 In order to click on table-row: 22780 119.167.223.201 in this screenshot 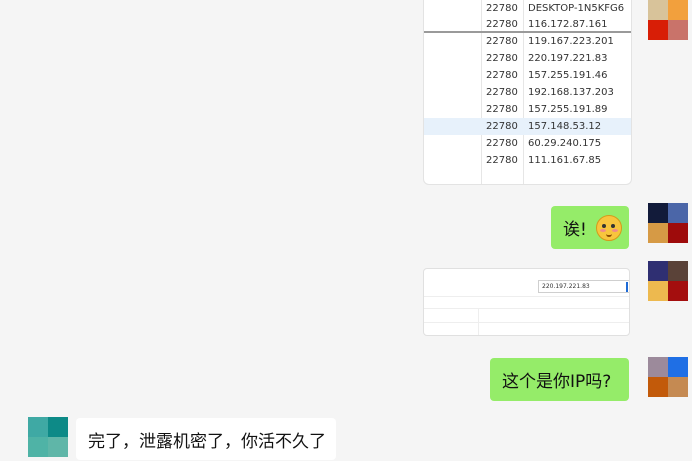, I will do `click(527, 41)`.